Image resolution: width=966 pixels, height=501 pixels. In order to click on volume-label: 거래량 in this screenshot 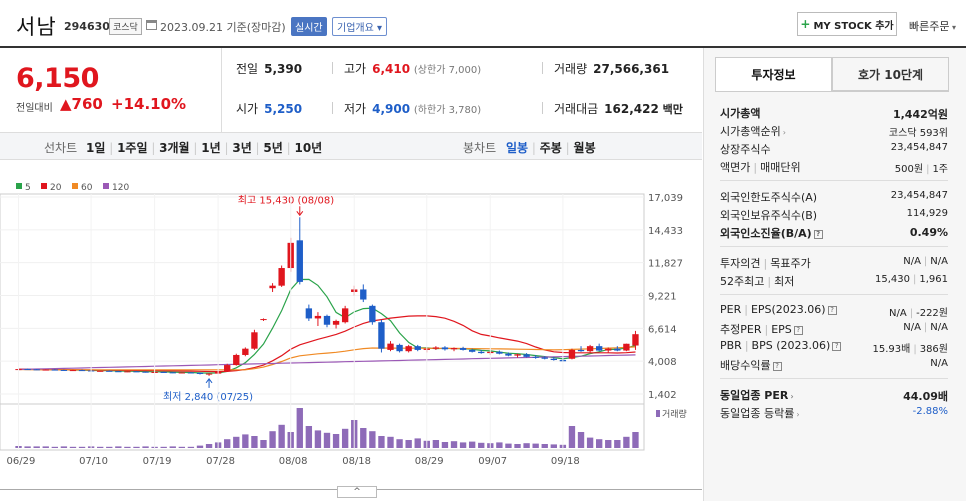, I will do `click(674, 414)`.